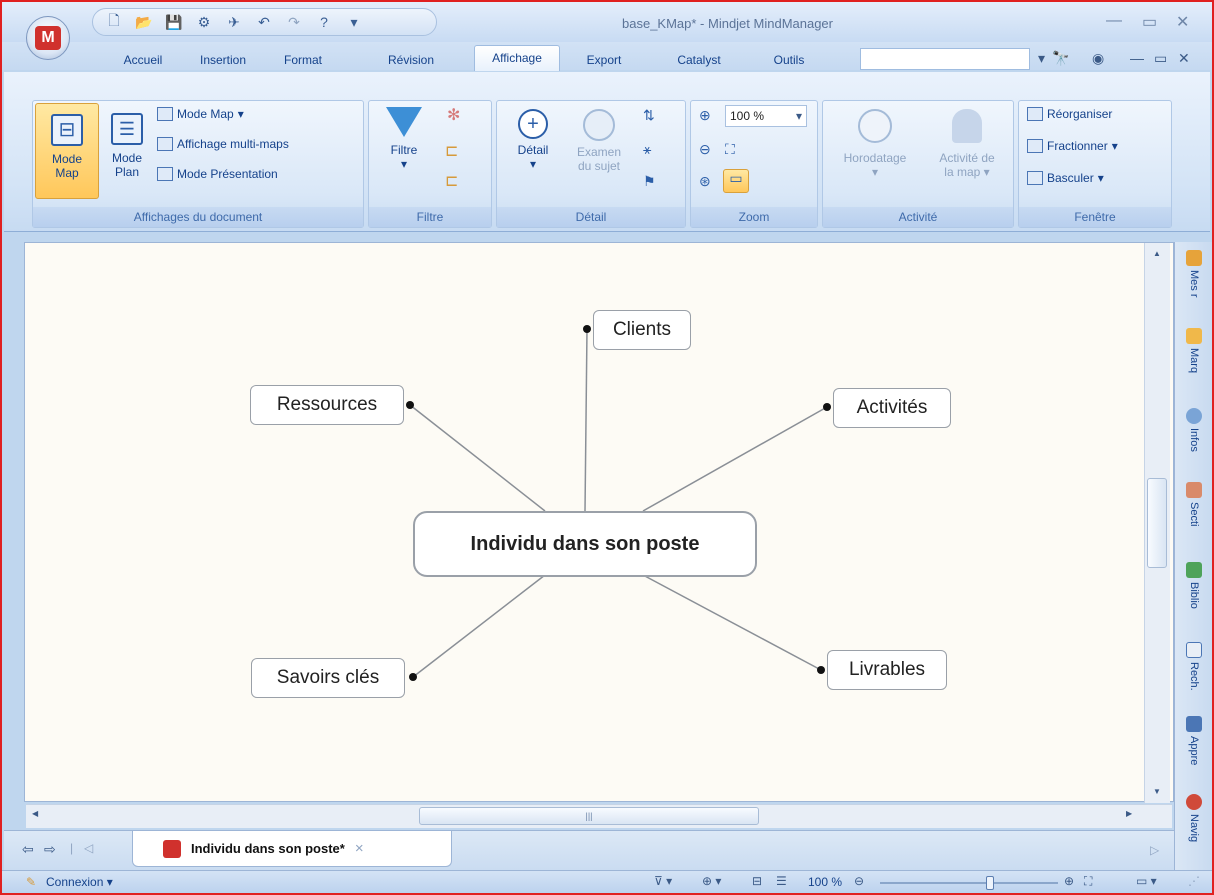 The image size is (1214, 895). What do you see at coordinates (766, 116) in the screenshot?
I see `zoom-select: 100 % ▾` at bounding box center [766, 116].